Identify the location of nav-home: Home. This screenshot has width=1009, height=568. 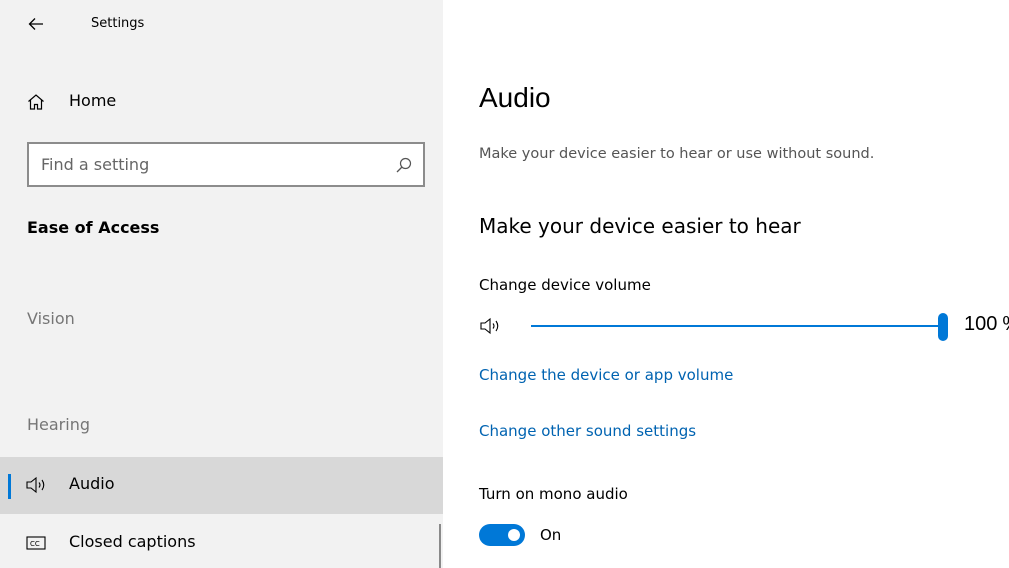
(221, 102).